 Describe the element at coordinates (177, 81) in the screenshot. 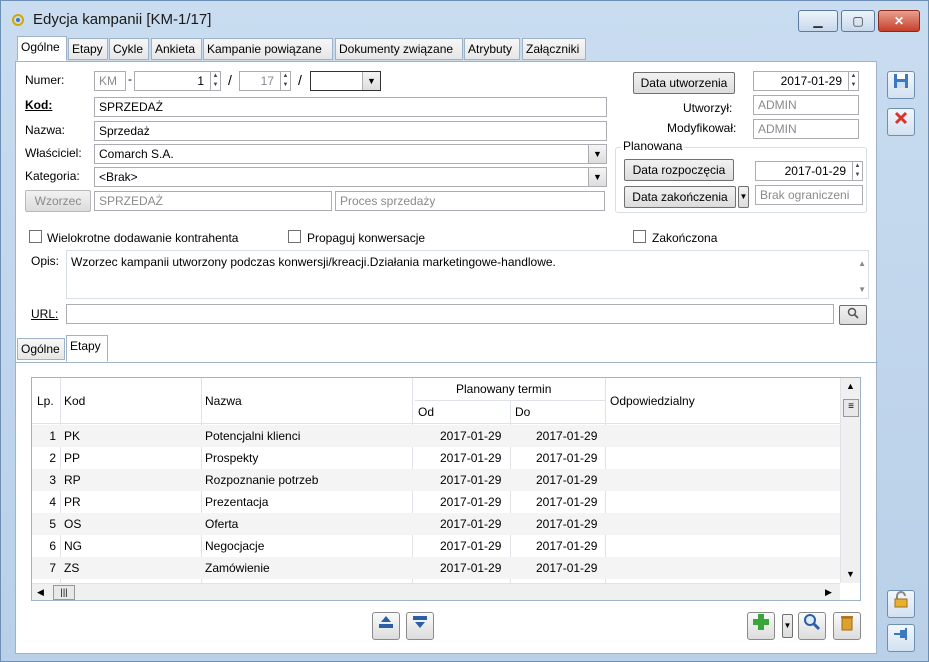

I see `numer-value-field: 1 ▲ ▼` at that location.